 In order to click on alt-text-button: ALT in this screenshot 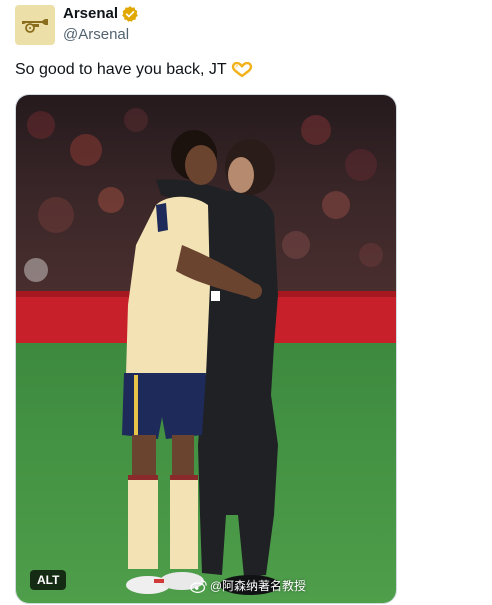, I will do `click(48, 580)`.